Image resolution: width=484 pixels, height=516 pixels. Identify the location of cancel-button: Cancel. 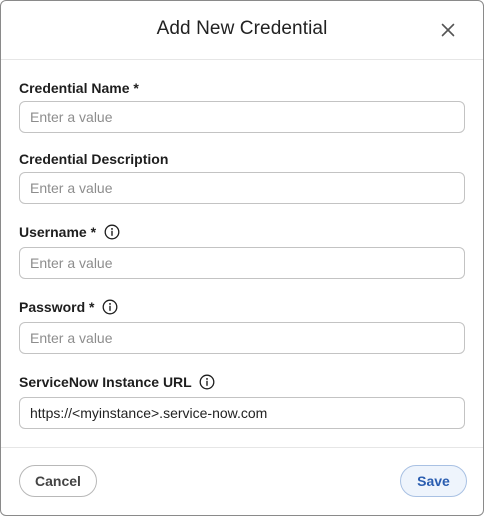
(58, 481).